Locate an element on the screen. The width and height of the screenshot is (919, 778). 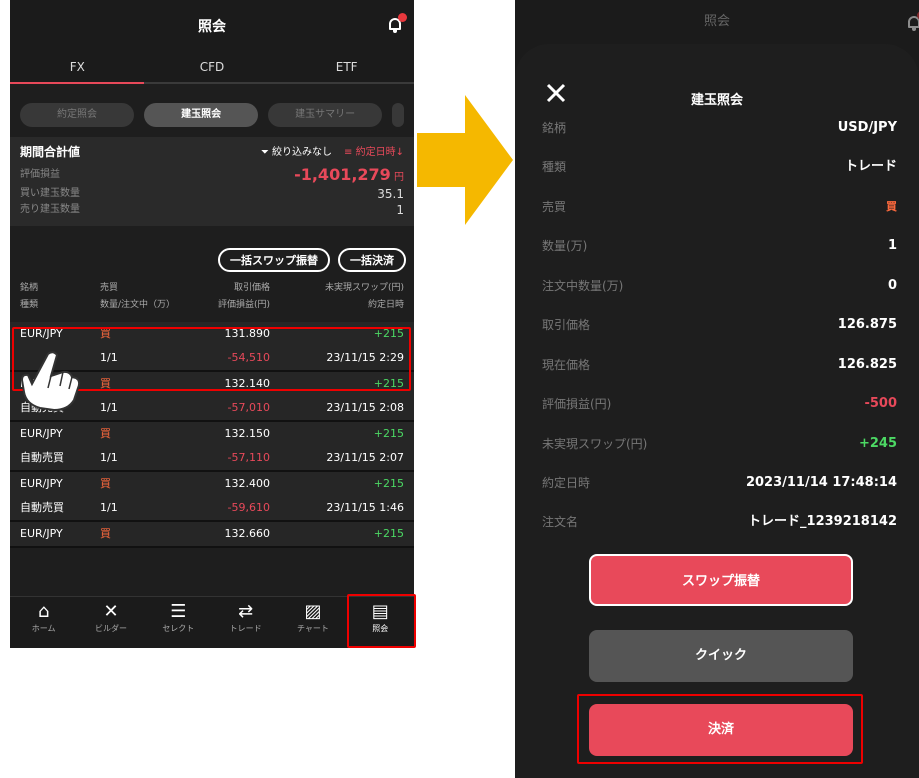
detail-row: 未実現スワップ(円) +245 is located at coordinates (719, 443).